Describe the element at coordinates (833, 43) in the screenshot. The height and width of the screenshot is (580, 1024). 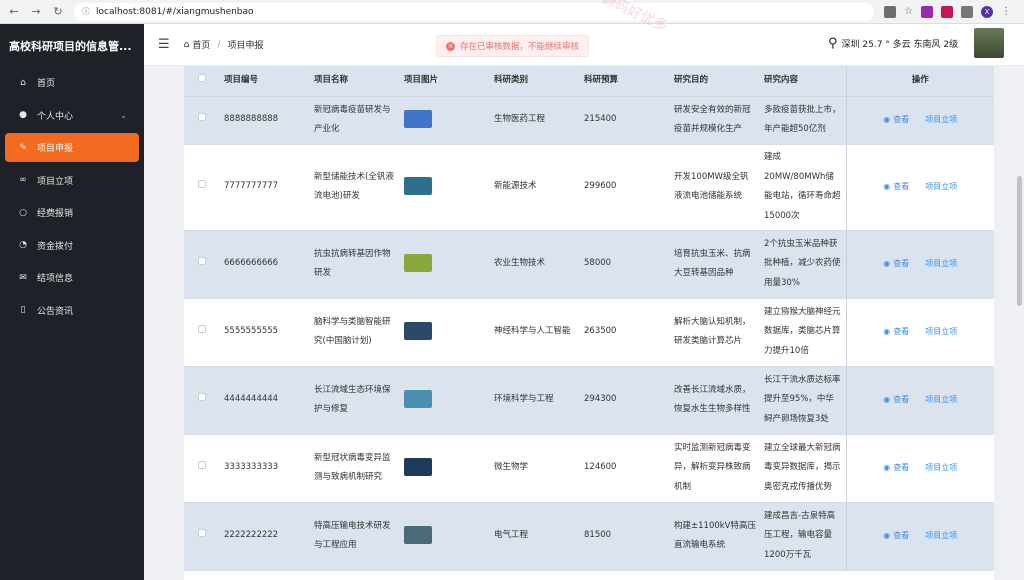
I see `location-pin-icon: ⚲` at that location.